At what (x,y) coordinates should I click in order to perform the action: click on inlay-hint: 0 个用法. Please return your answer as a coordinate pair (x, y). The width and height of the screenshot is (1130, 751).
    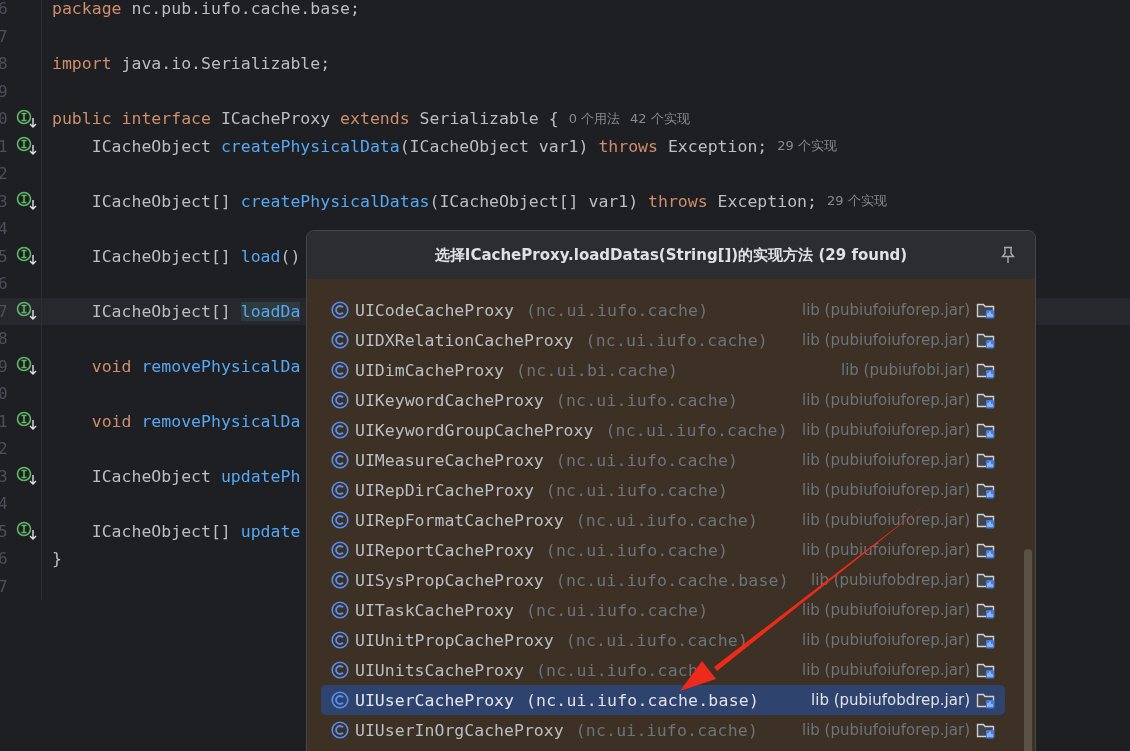
    Looking at the image, I should click on (594, 118).